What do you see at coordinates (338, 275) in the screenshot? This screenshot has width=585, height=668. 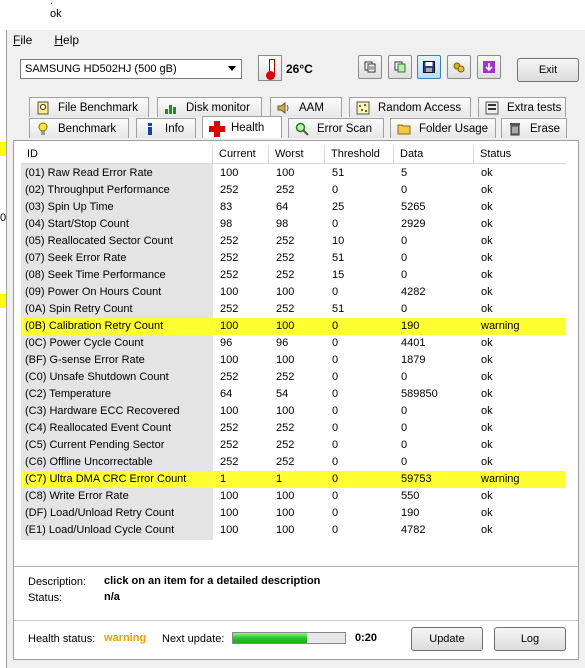 I see `cell-threshold: 15` at bounding box center [338, 275].